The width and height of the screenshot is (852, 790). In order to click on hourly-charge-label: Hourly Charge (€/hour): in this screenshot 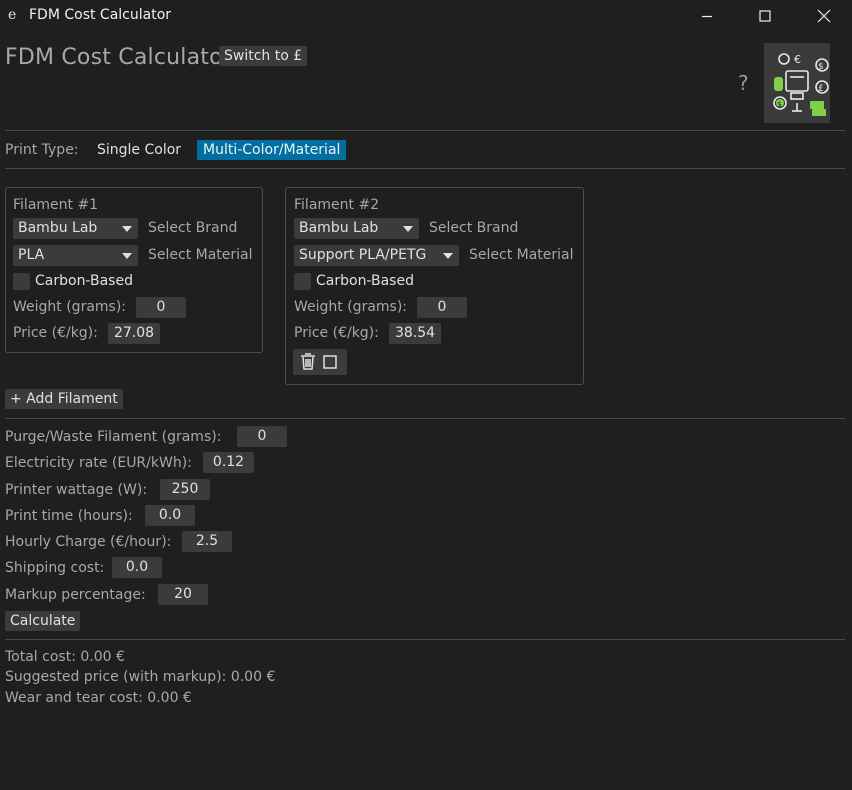, I will do `click(88, 542)`.